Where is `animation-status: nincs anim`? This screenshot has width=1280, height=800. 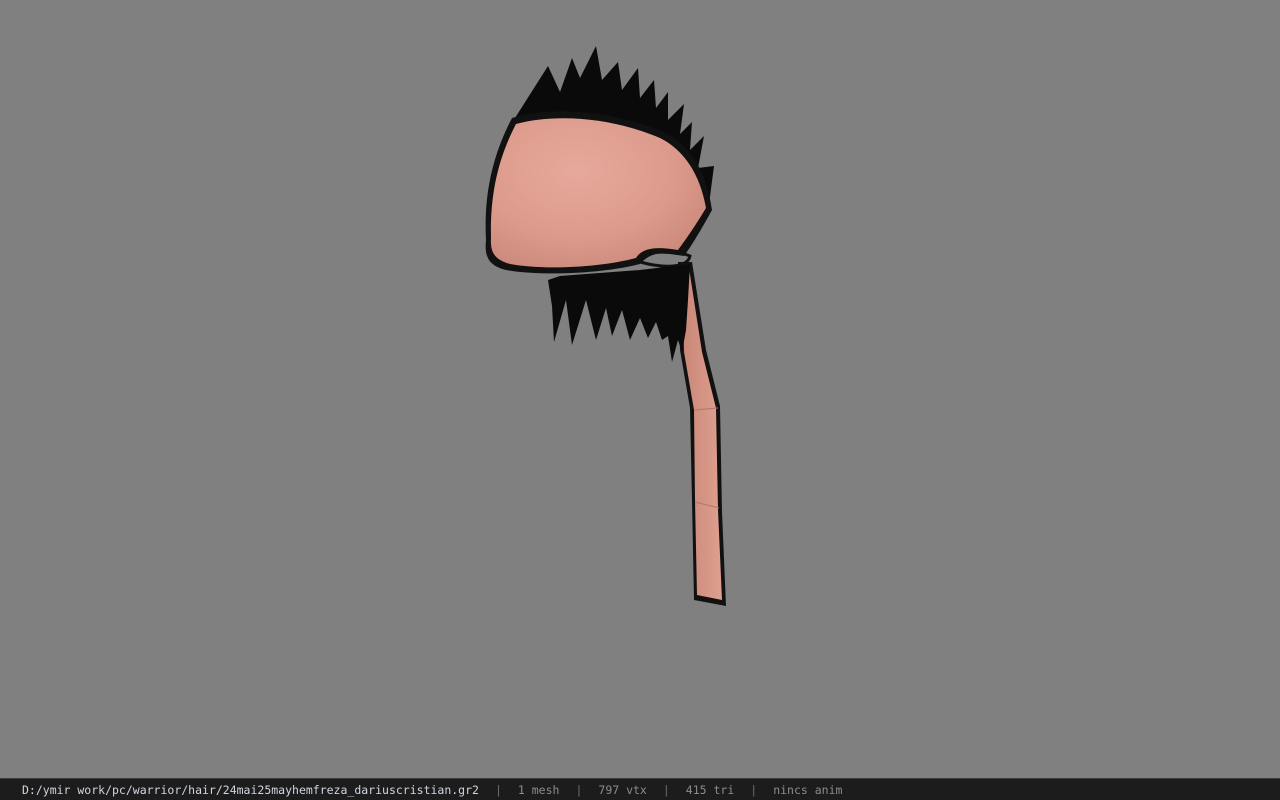 animation-status: nincs anim is located at coordinates (808, 789).